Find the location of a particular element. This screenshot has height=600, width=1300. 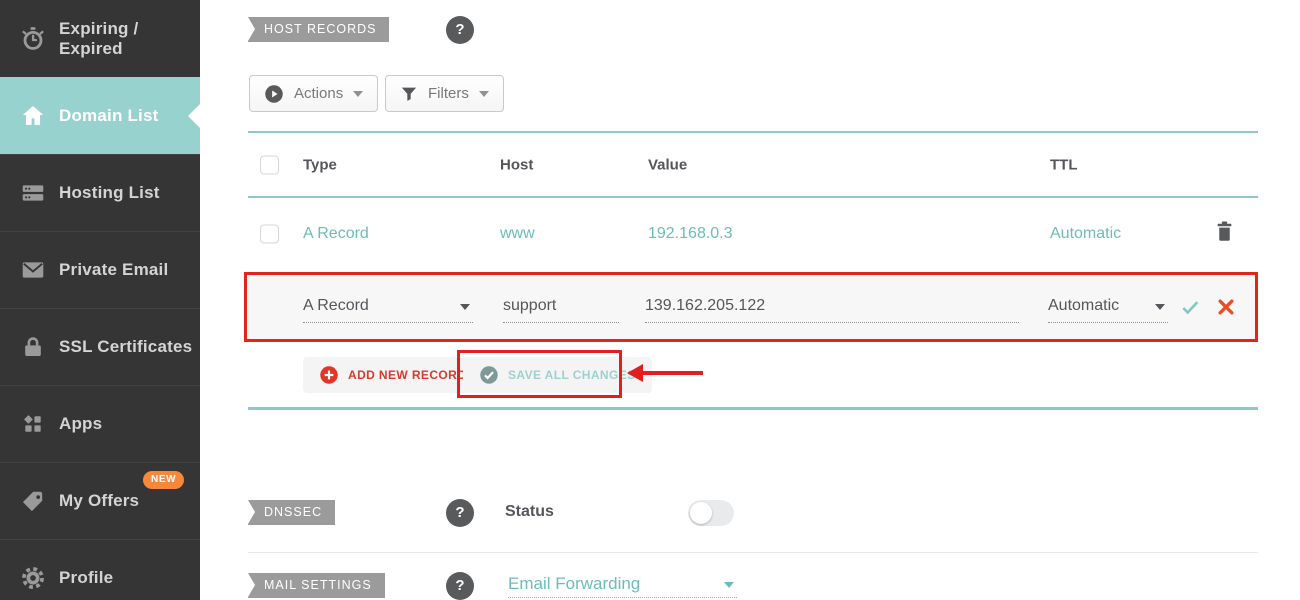

gear-icon is located at coordinates (33, 578).